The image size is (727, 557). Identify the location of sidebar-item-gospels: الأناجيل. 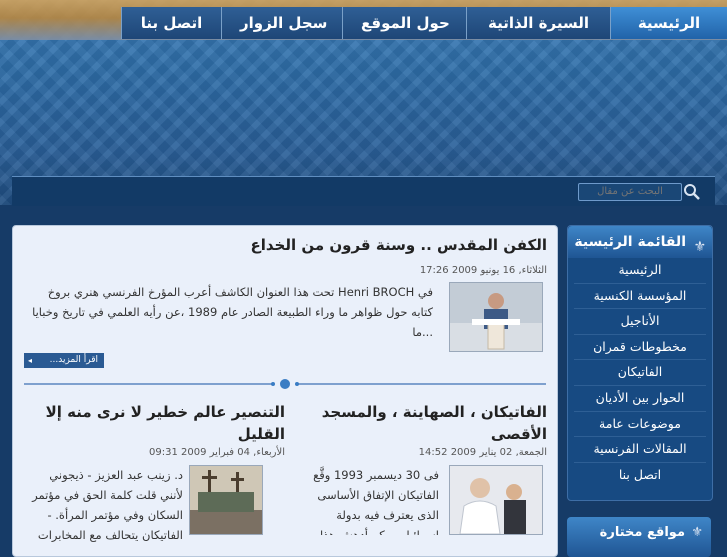
(640, 322).